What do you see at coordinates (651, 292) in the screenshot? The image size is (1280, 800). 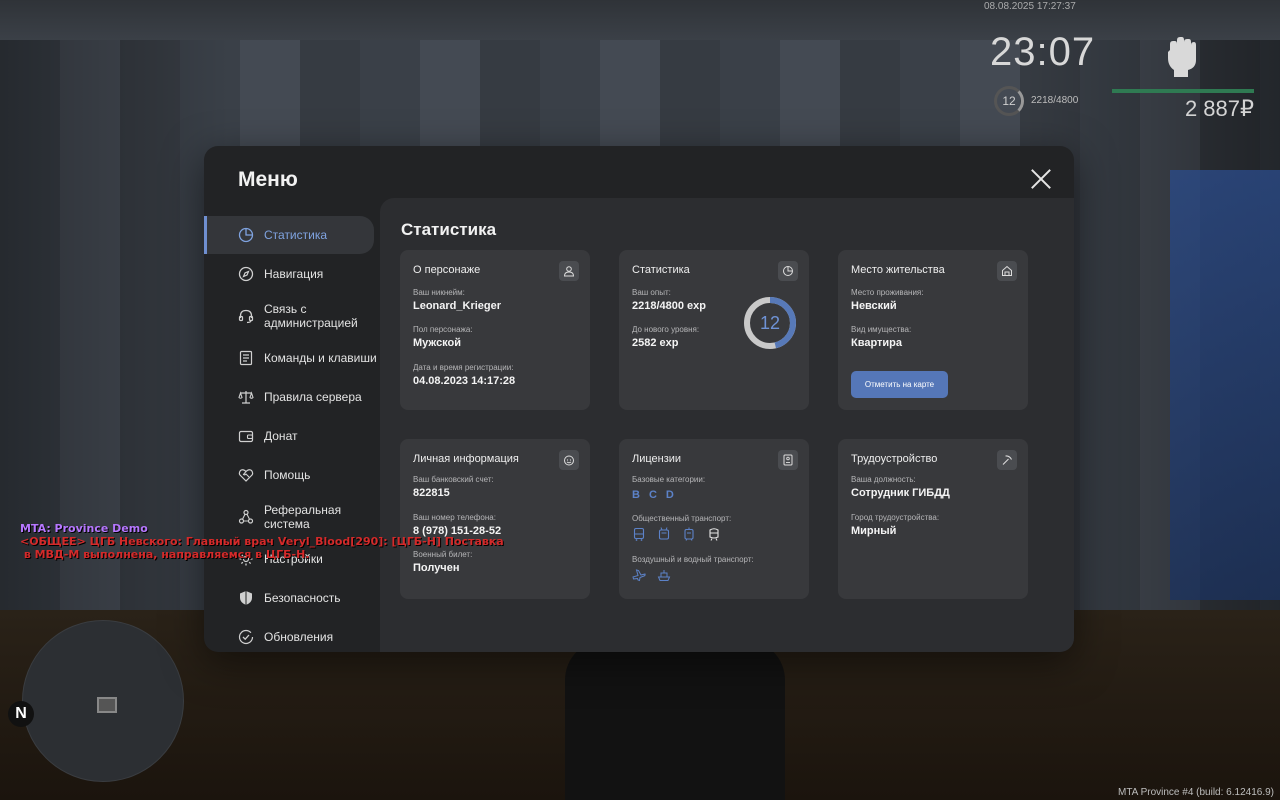 I see `exp-label: Ваш опыт:` at bounding box center [651, 292].